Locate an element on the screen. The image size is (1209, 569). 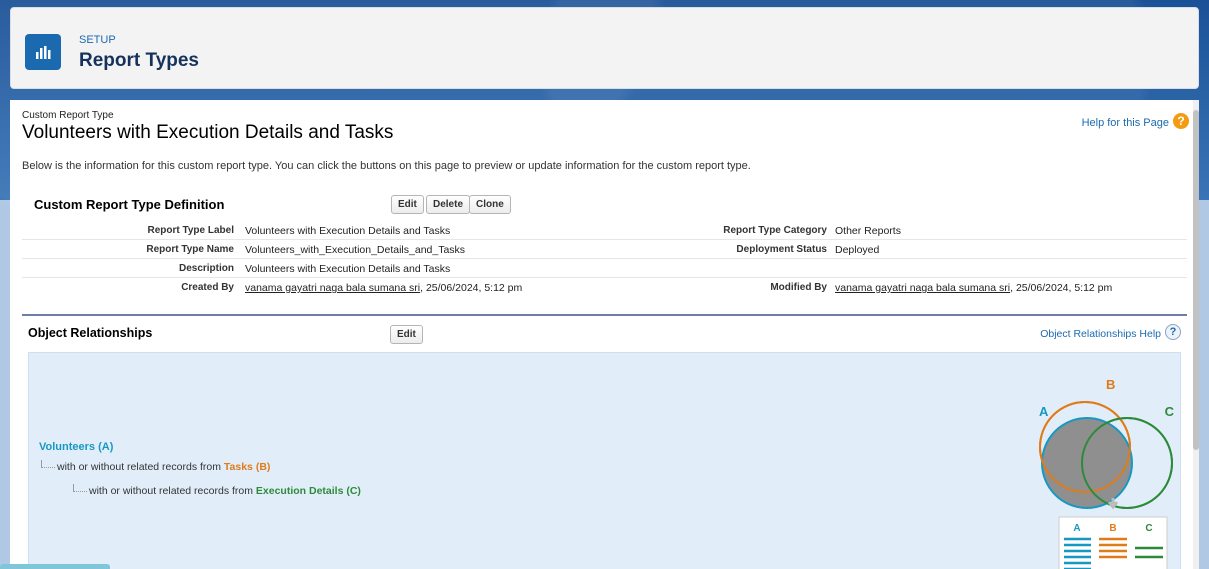
modified-by-user-link: vanama gayatri naga bala sumana sri is located at coordinates (922, 288).